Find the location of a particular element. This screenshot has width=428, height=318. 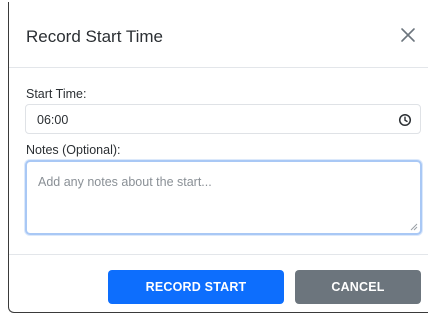

close-icon is located at coordinates (408, 35).